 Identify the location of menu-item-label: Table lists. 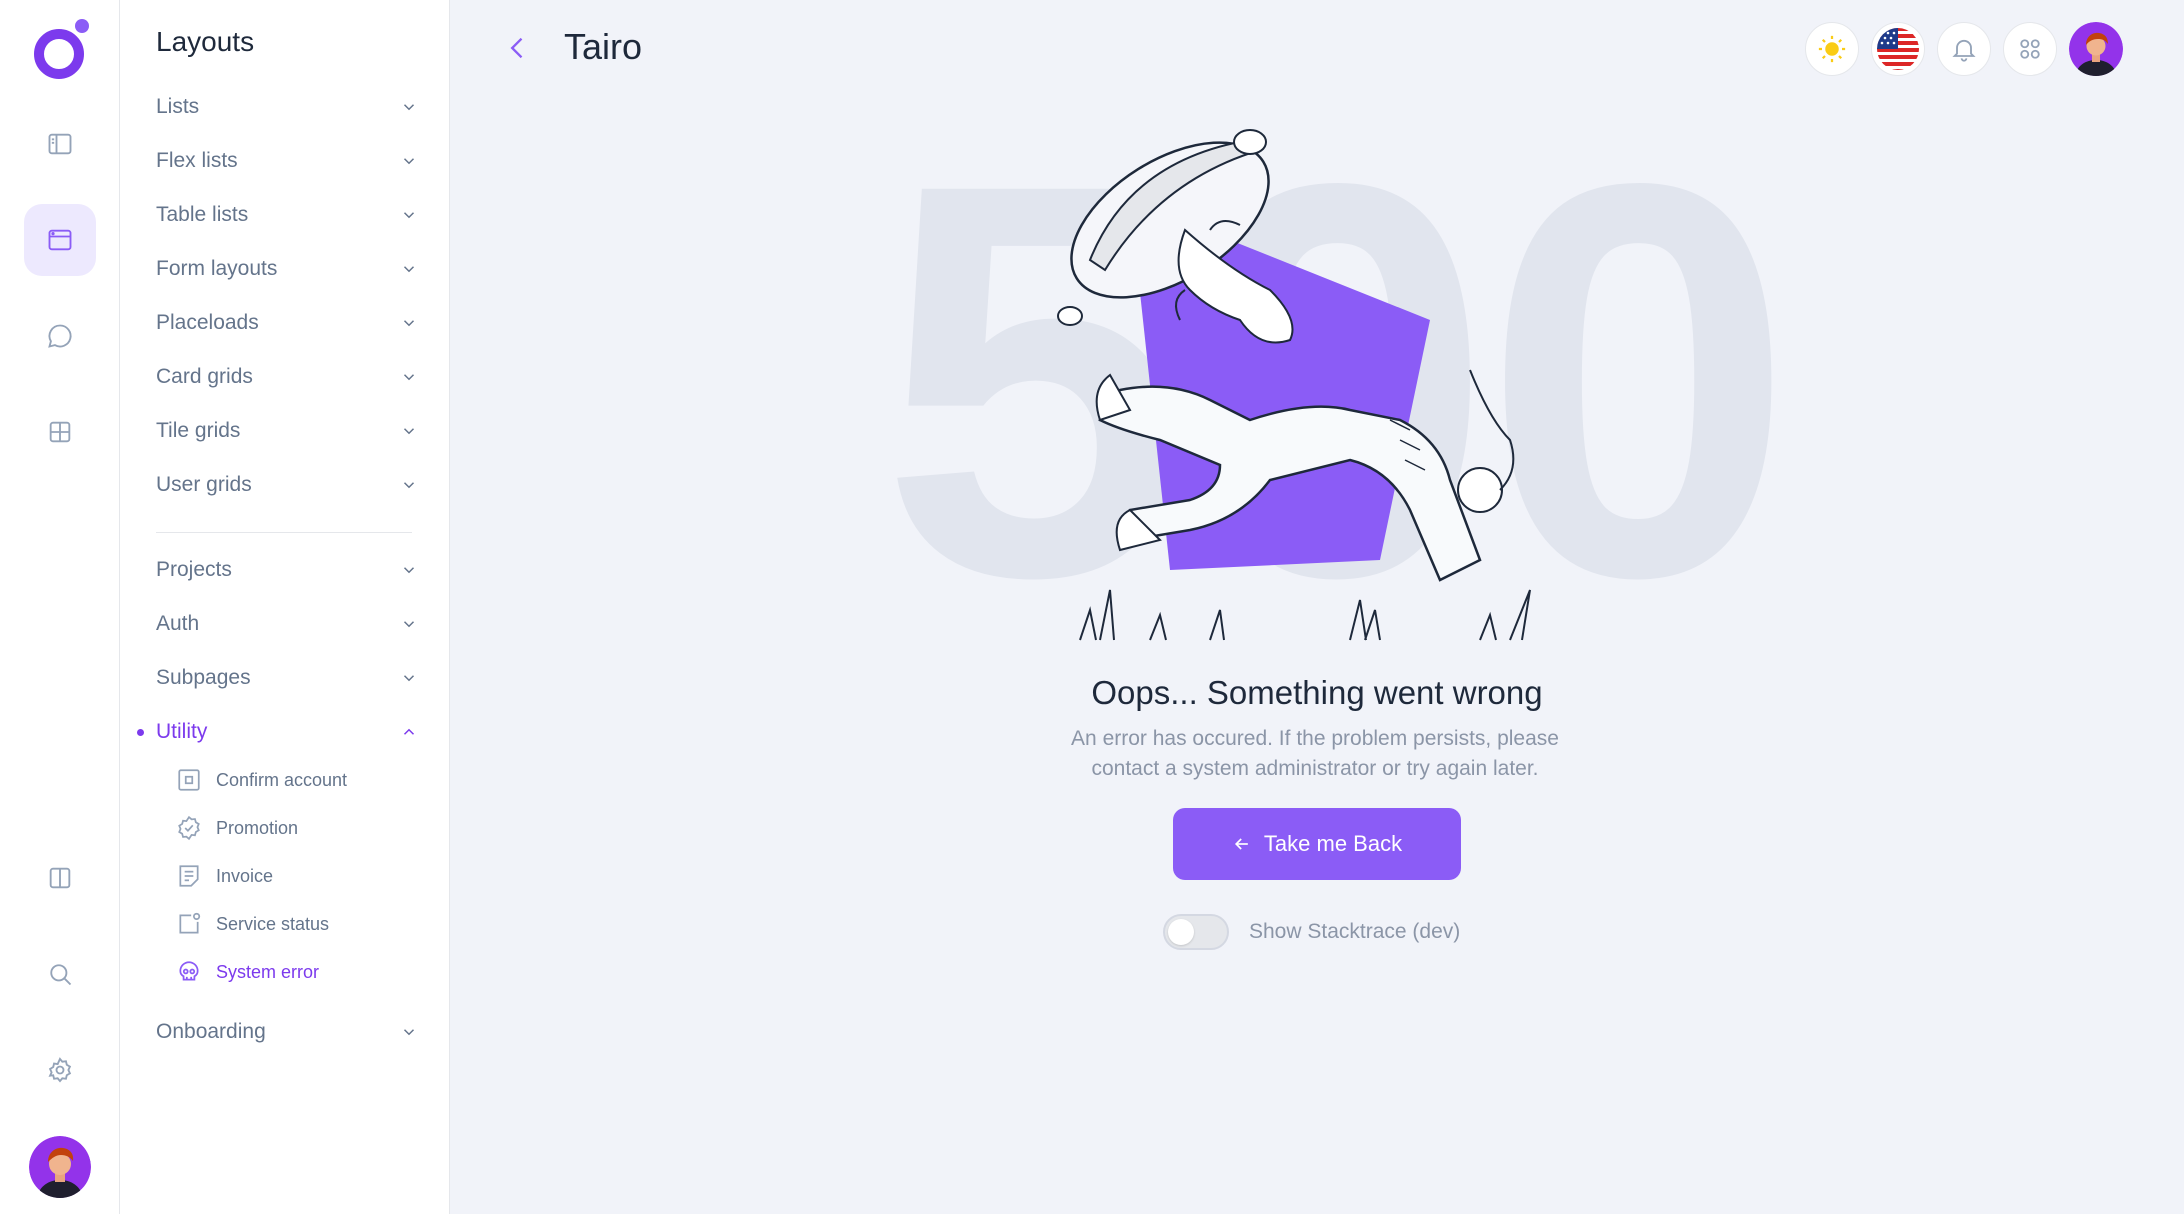
(202, 214).